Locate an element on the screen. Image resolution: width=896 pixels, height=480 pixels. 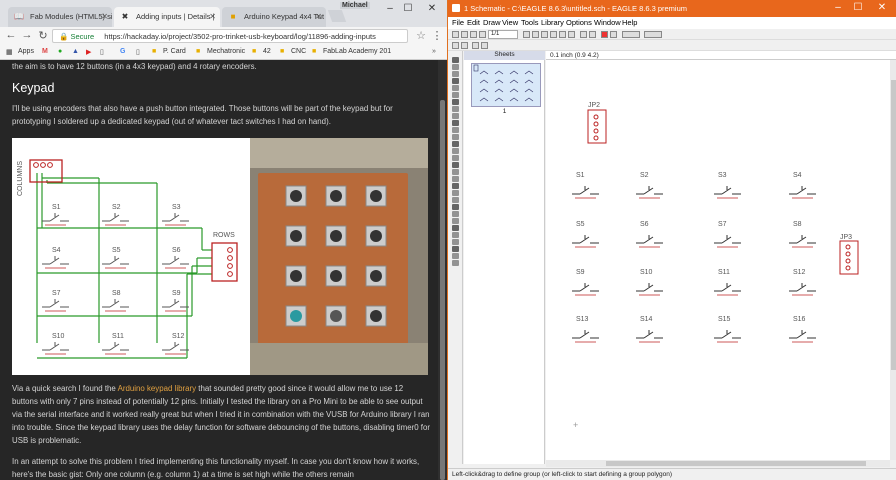
bookmark-42: 42 is located at coordinates (267, 51).